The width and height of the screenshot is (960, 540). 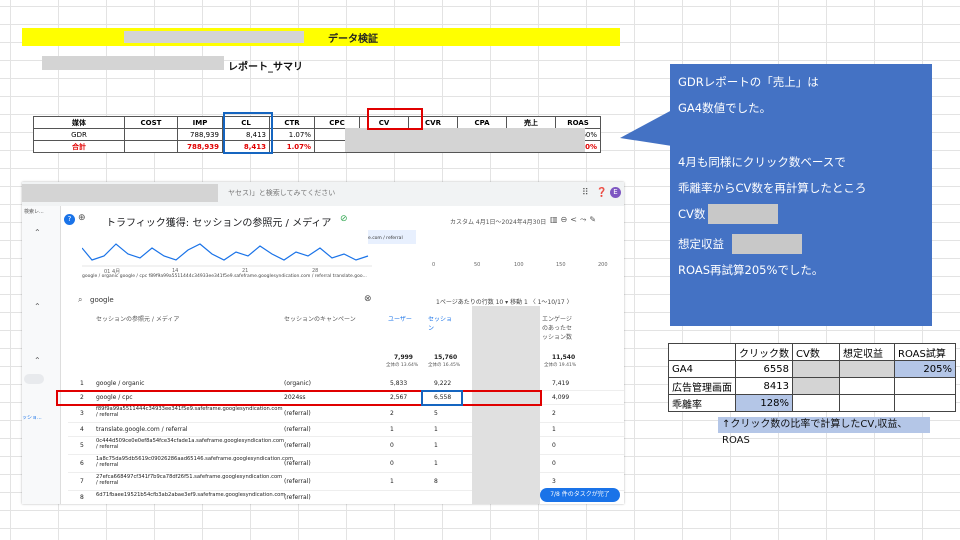 I want to click on ga-top-bar: ヤセス)」と検索してみてください ⠿ ❓ E, so click(x=323, y=194).